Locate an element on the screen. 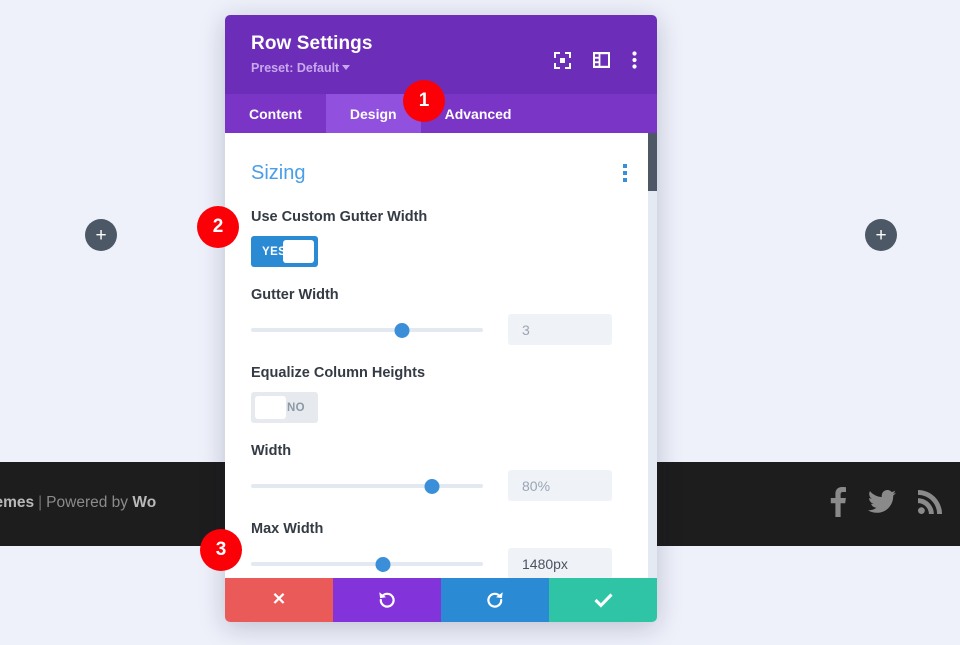 The height and width of the screenshot is (645, 960). tab-label: Content is located at coordinates (275, 113).